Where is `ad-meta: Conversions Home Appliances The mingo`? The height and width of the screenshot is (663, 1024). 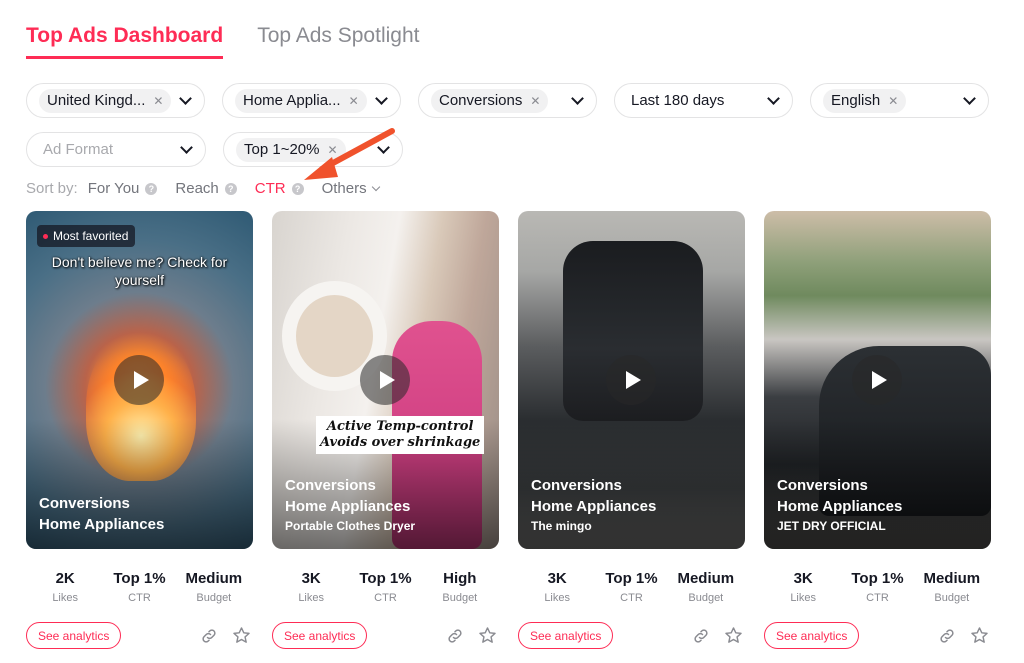
ad-meta: Conversions Home Appliances The mingo is located at coordinates (593, 505).